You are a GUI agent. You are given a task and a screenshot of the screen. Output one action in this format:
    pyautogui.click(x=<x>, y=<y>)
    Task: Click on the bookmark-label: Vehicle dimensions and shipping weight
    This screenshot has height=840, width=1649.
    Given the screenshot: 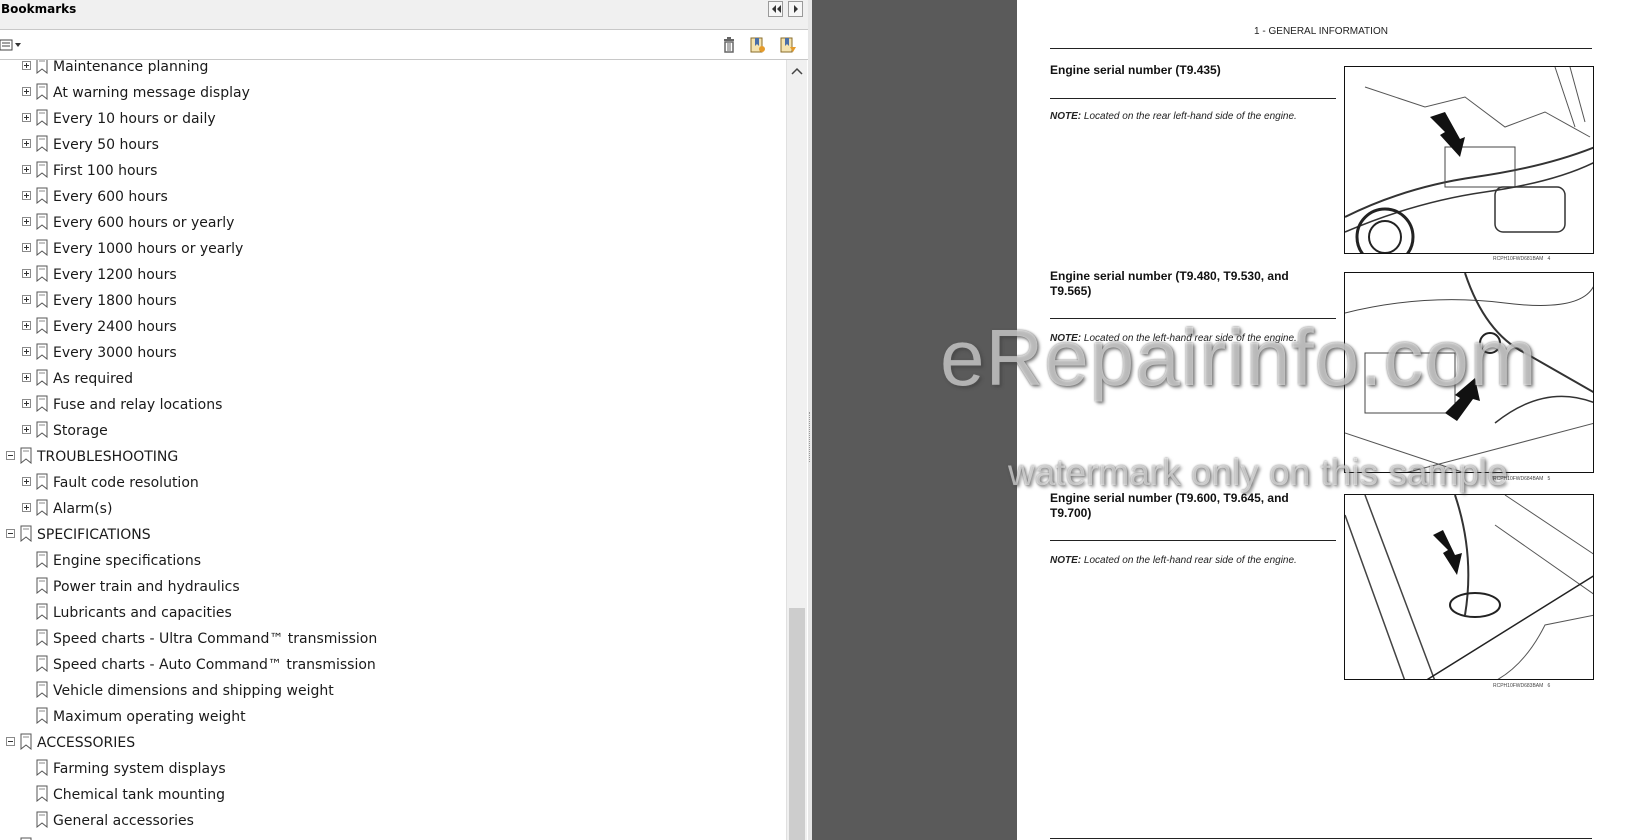 What is the action you would take?
    pyautogui.click(x=193, y=691)
    